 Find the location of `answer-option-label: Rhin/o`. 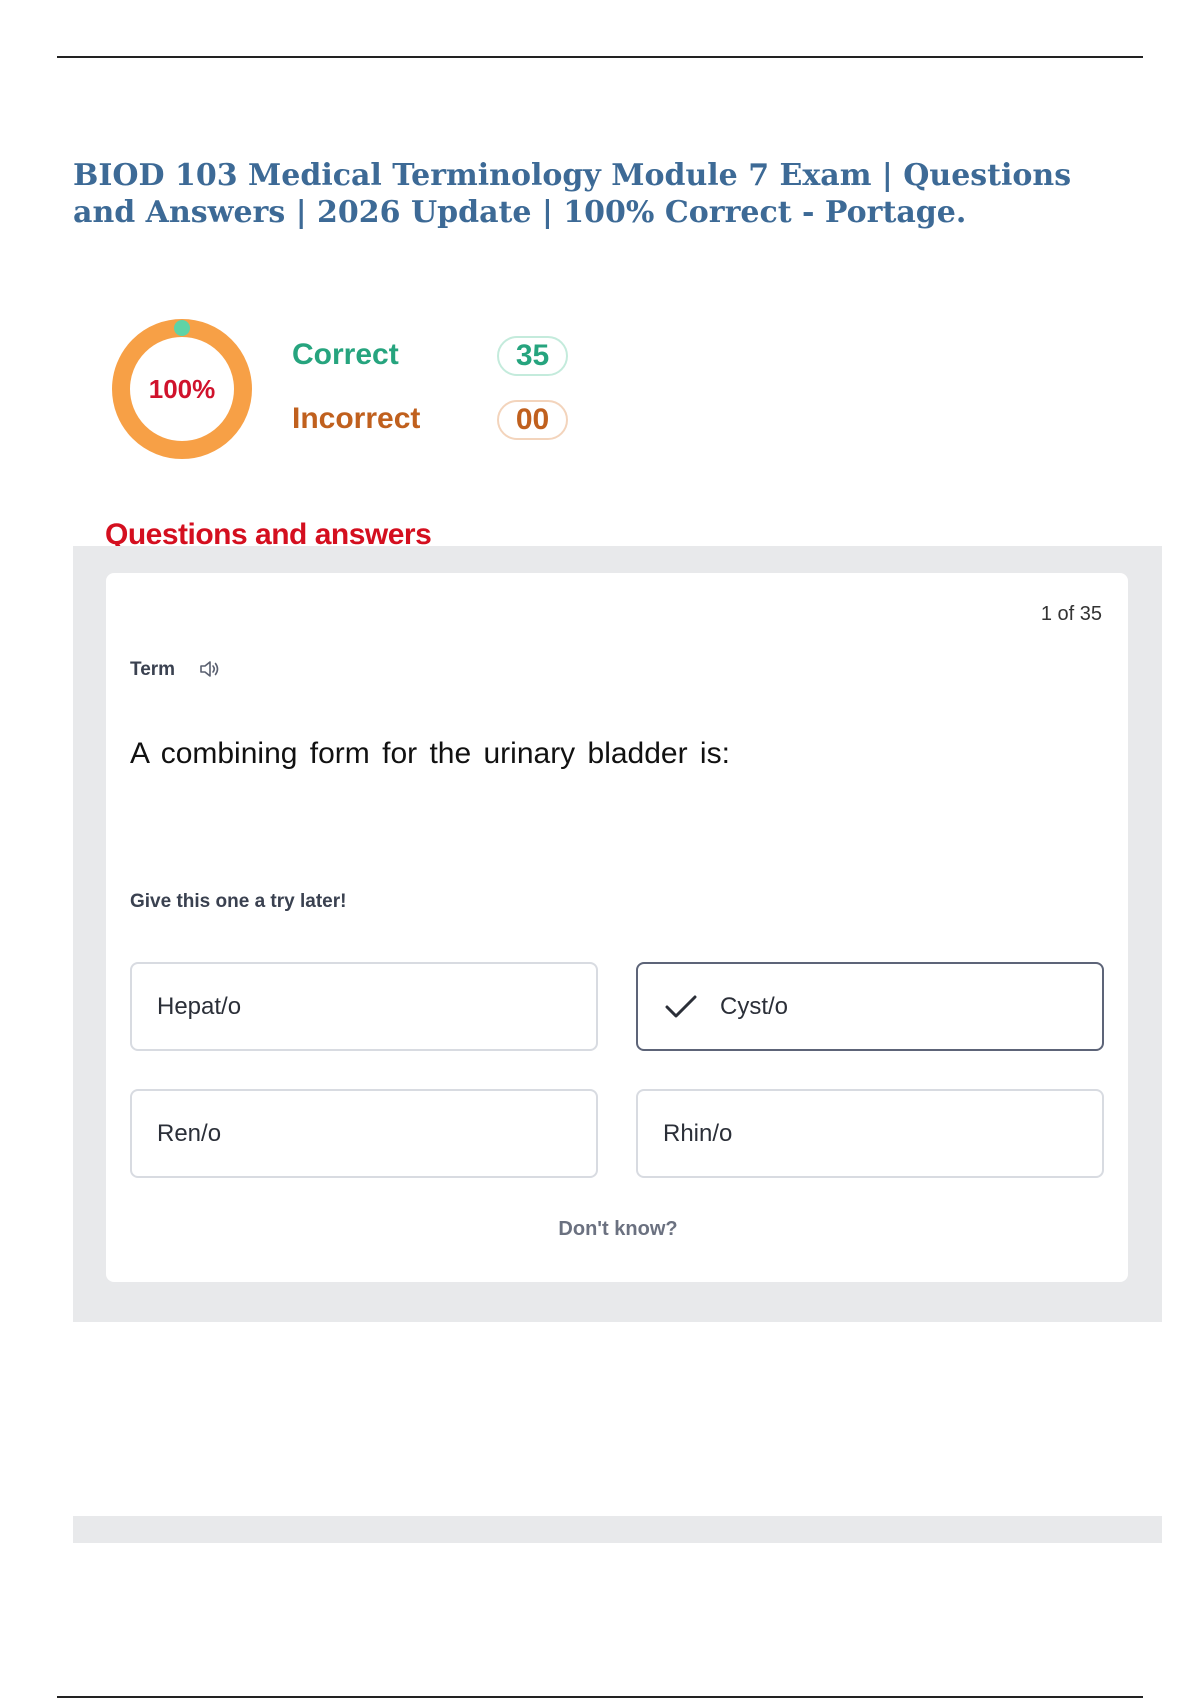

answer-option-label: Rhin/o is located at coordinates (698, 1133).